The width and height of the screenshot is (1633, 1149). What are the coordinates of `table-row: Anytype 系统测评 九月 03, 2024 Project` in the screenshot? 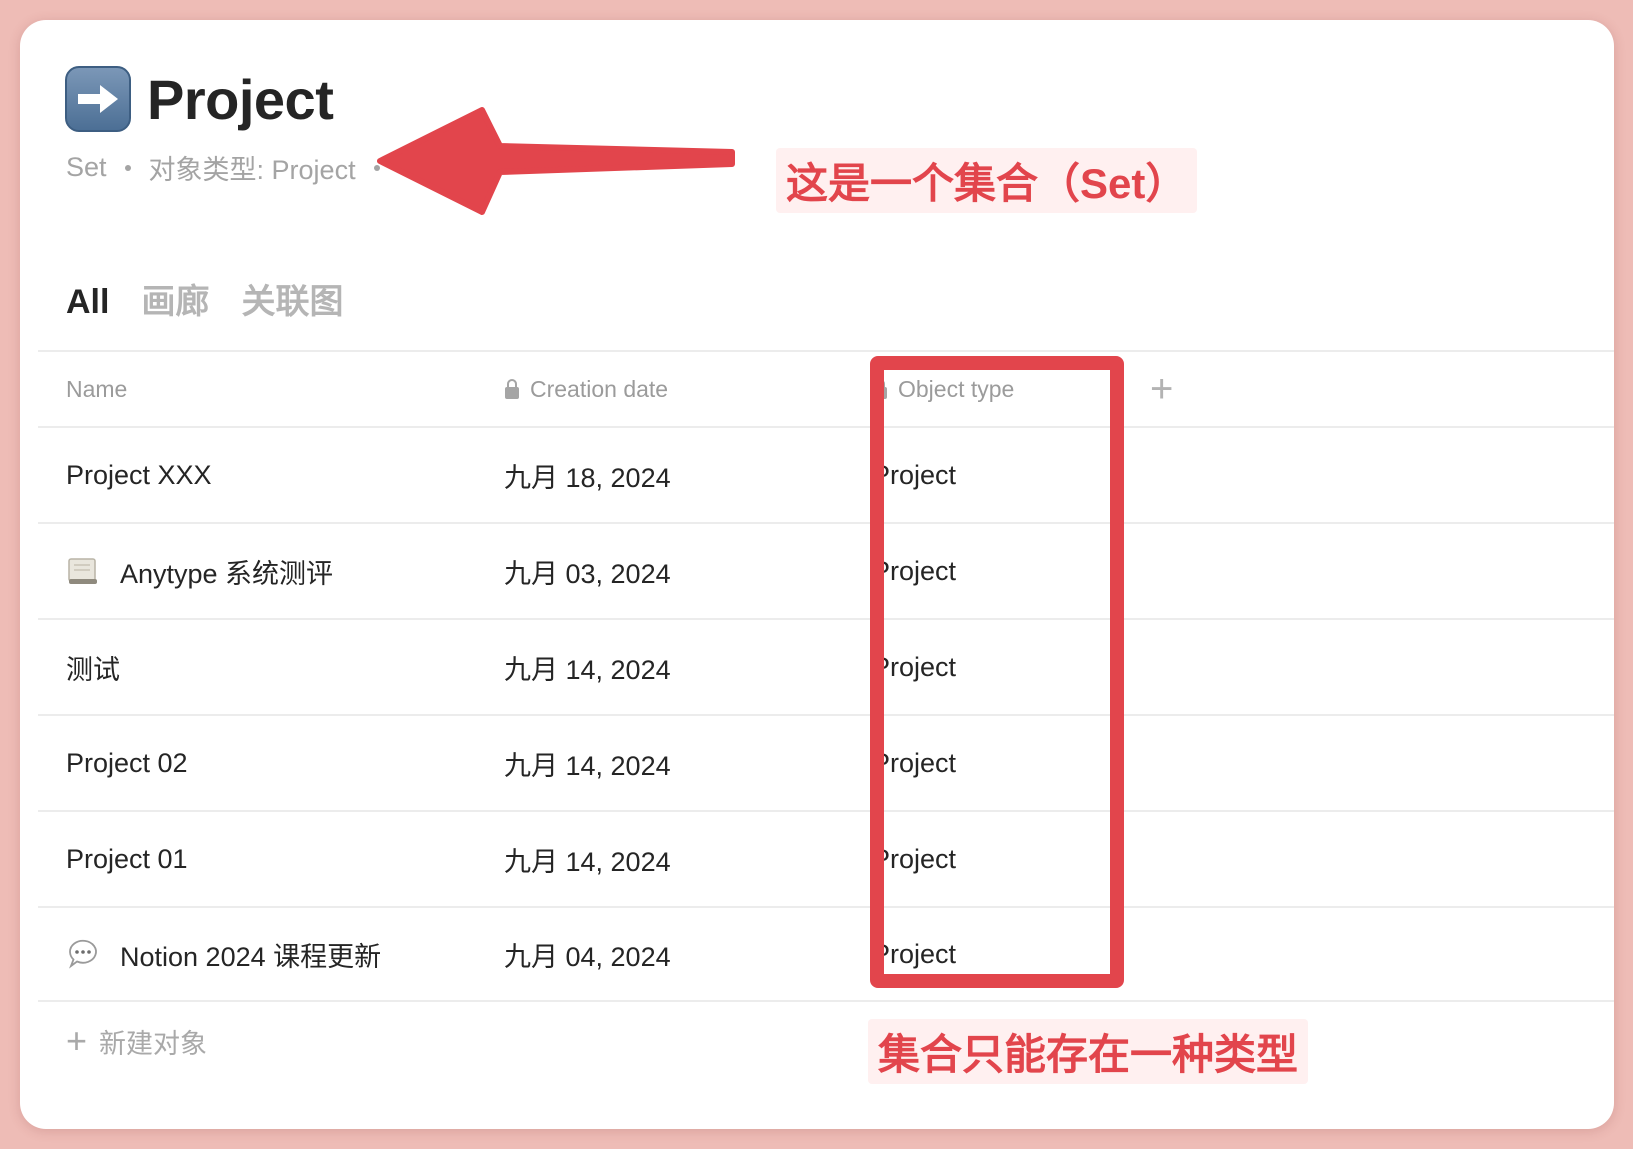 It's located at (826, 570).